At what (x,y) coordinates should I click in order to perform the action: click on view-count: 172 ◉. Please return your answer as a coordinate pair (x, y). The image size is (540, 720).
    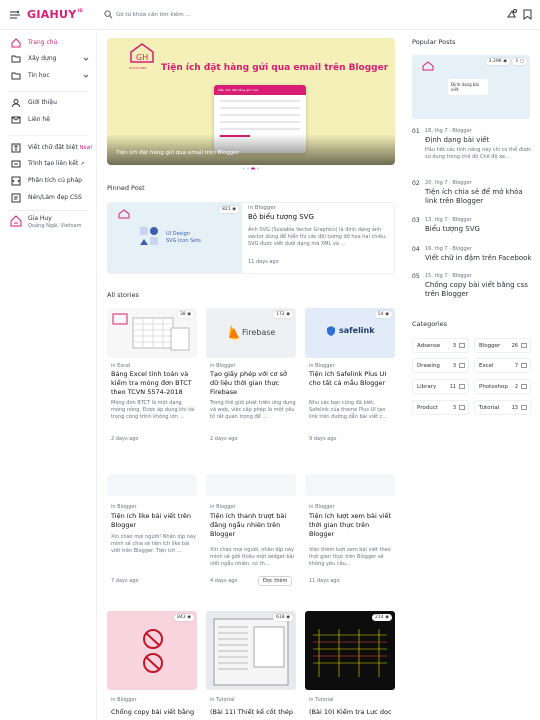
    Looking at the image, I should click on (283, 314).